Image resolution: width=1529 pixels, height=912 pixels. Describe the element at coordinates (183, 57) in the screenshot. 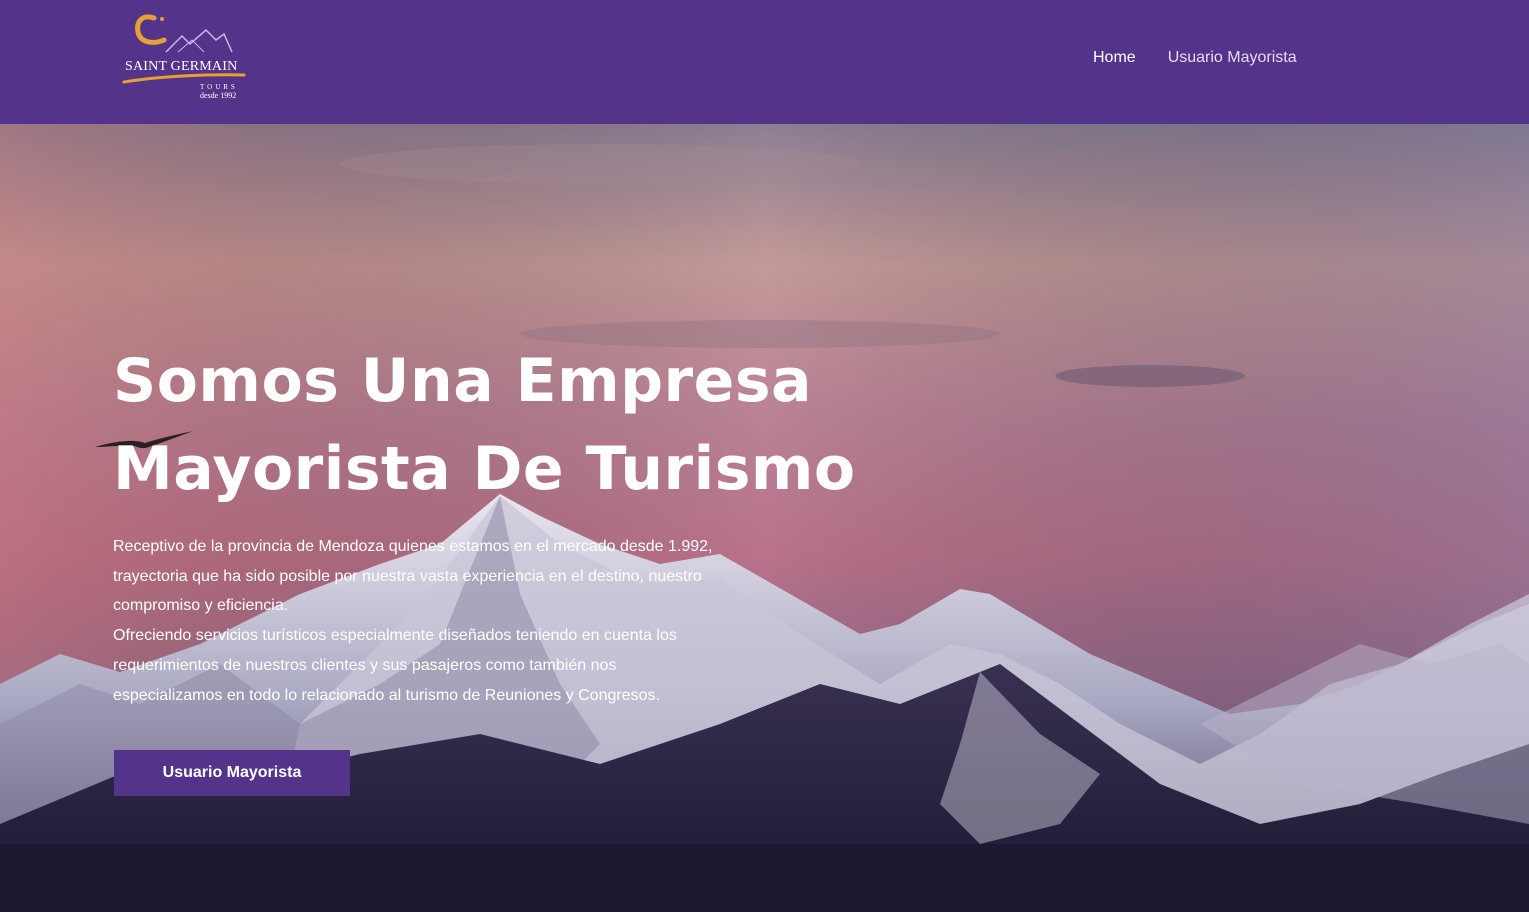

I see `logo: SAINT GERMAIN TOURS desde 1992` at that location.